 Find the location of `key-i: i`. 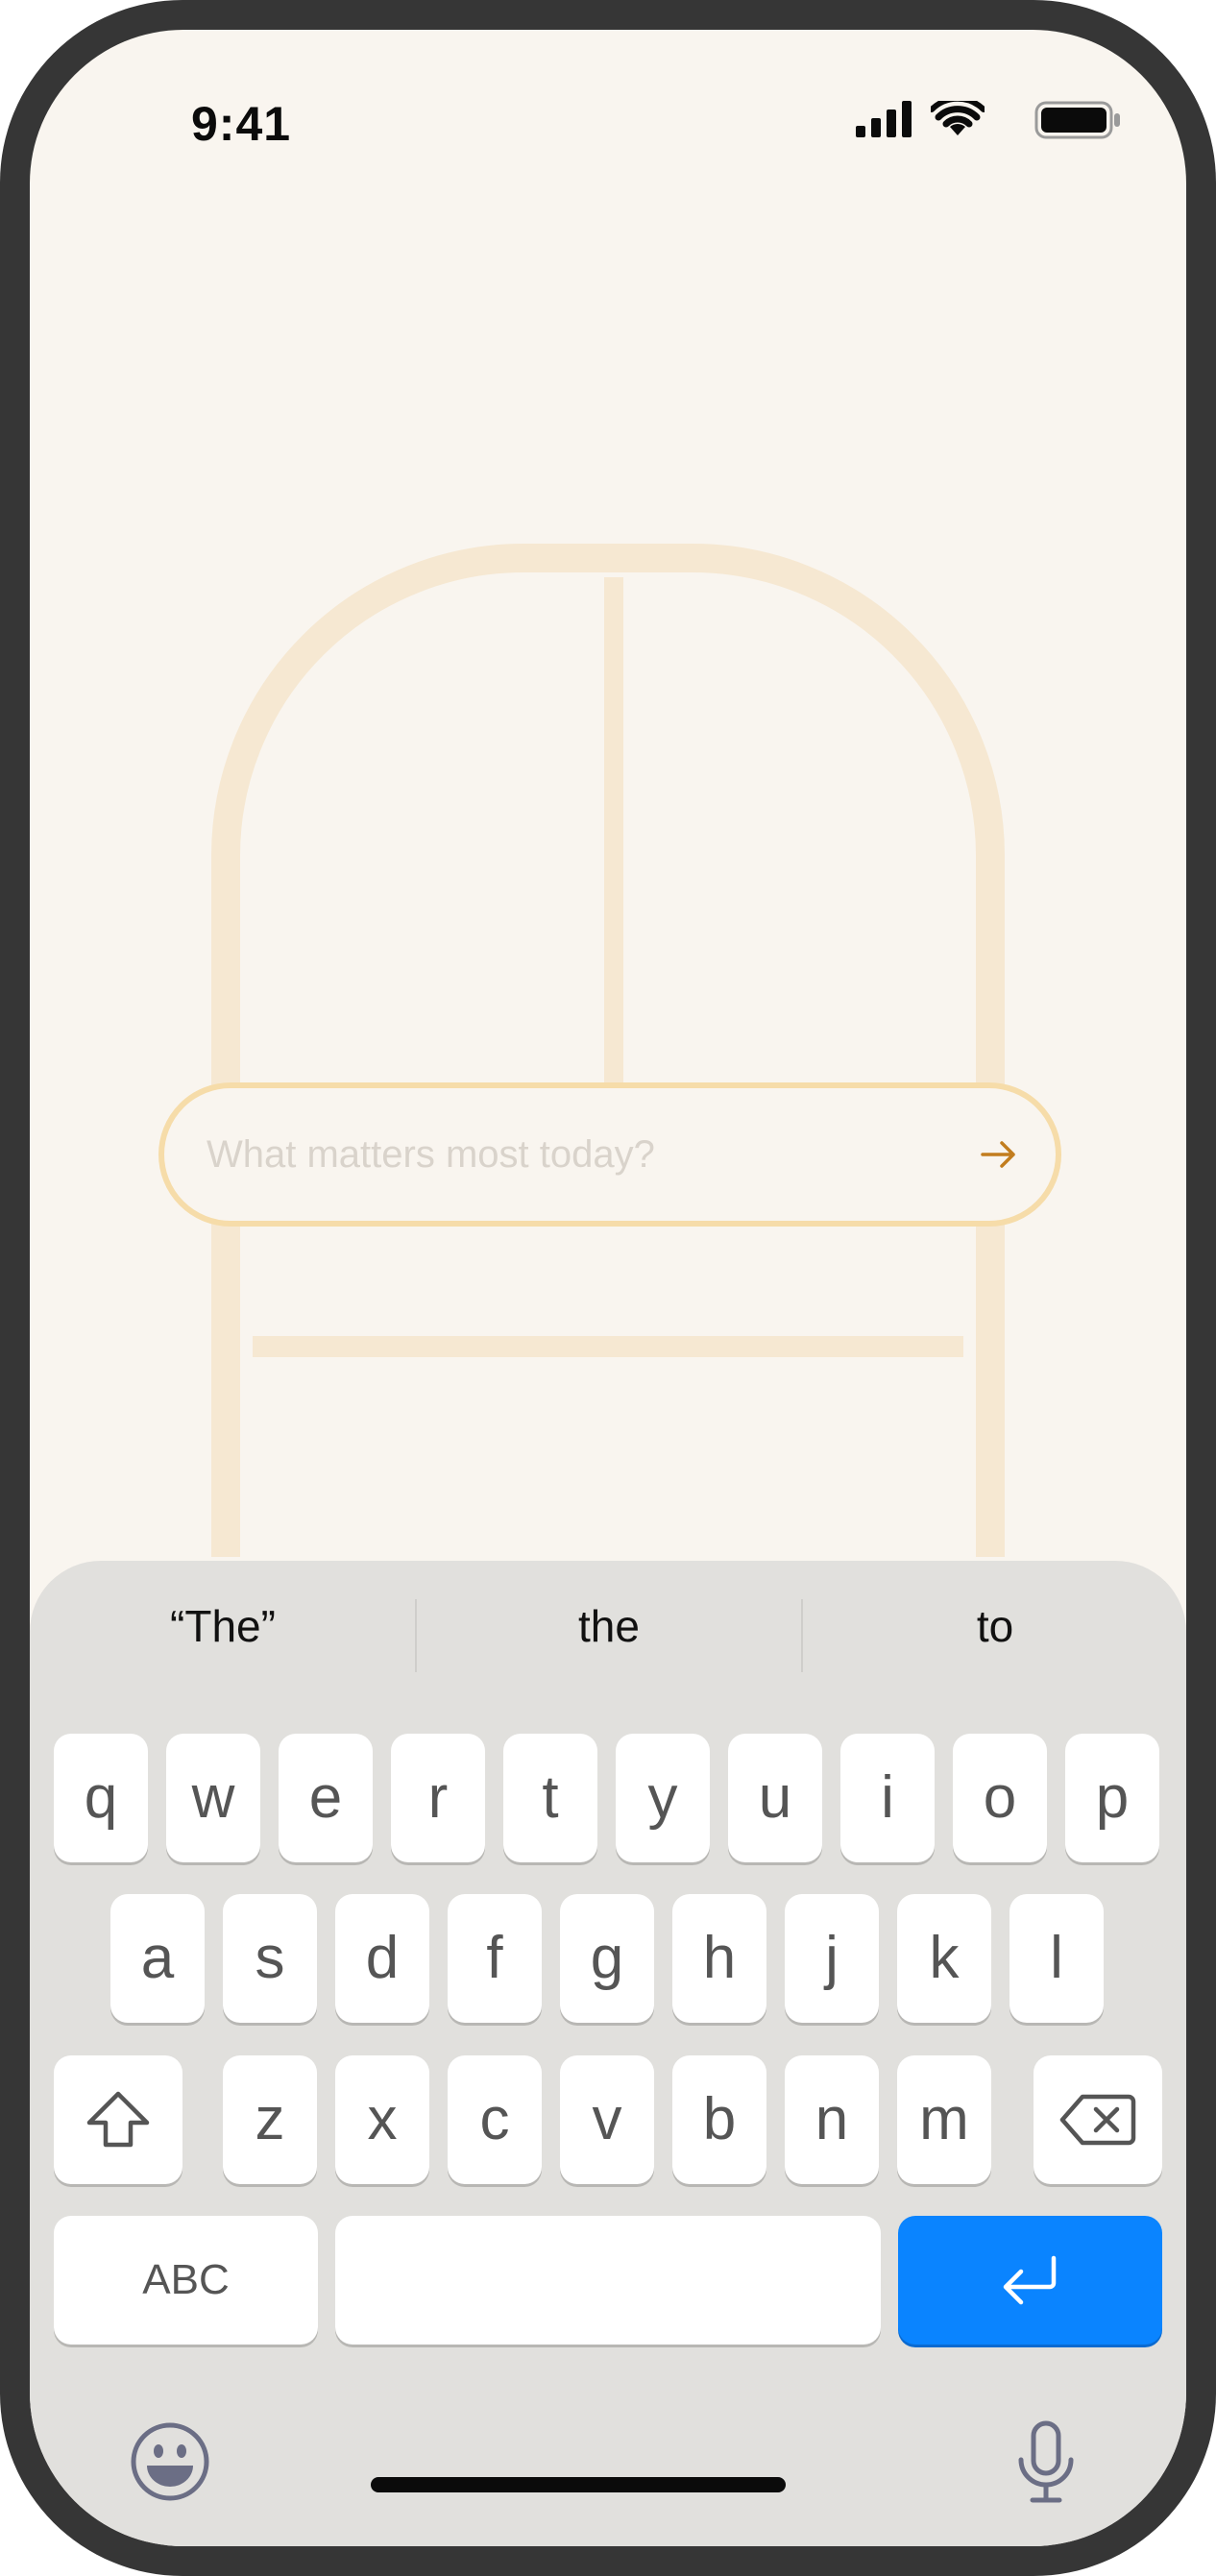

key-i: i is located at coordinates (888, 1798).